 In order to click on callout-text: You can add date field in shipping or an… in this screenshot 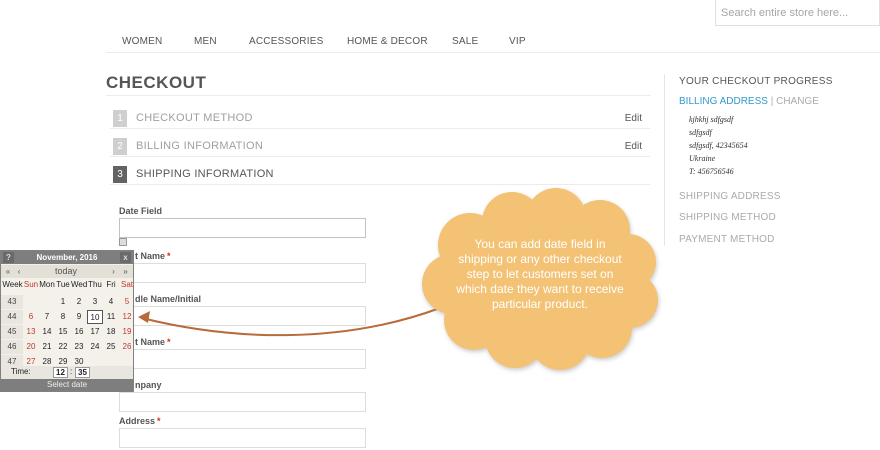, I will do `click(540, 274)`.